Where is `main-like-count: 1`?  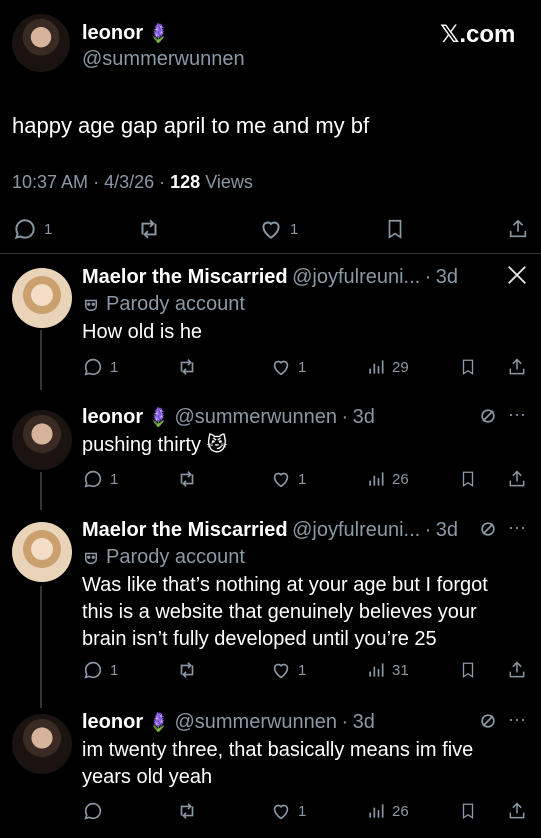
main-like-count: 1 is located at coordinates (294, 229).